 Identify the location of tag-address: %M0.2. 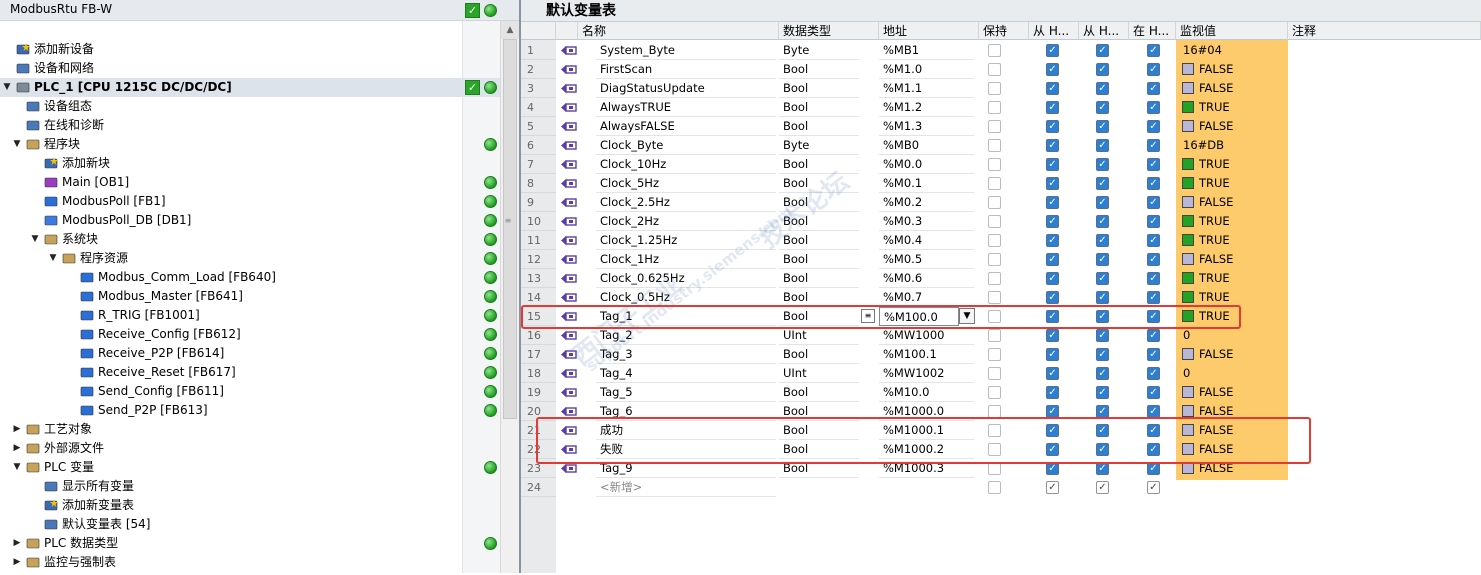
(926, 202).